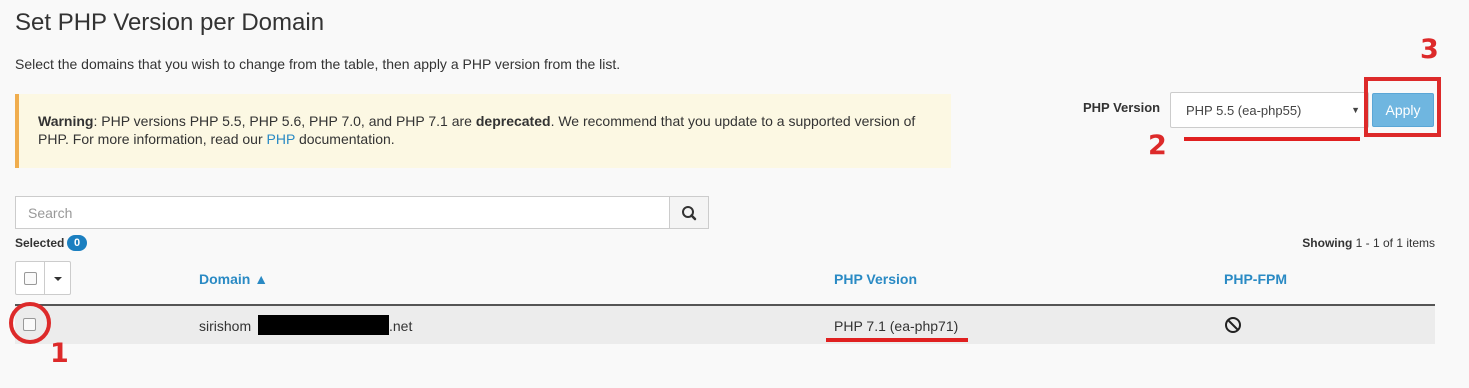 The width and height of the screenshot is (1469, 388). I want to click on row-php-version: PHP 7.1 (ea-php71), so click(896, 326).